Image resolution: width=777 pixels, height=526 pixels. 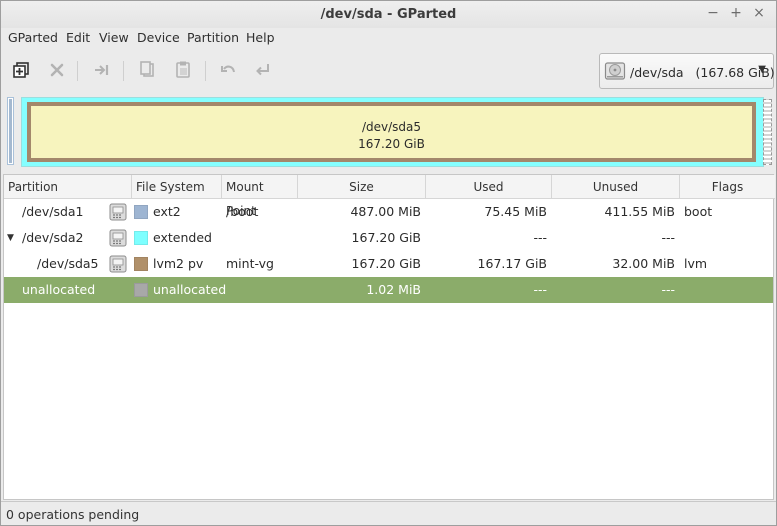 I want to click on cell-filesystem: lvm2 pv, so click(x=178, y=263).